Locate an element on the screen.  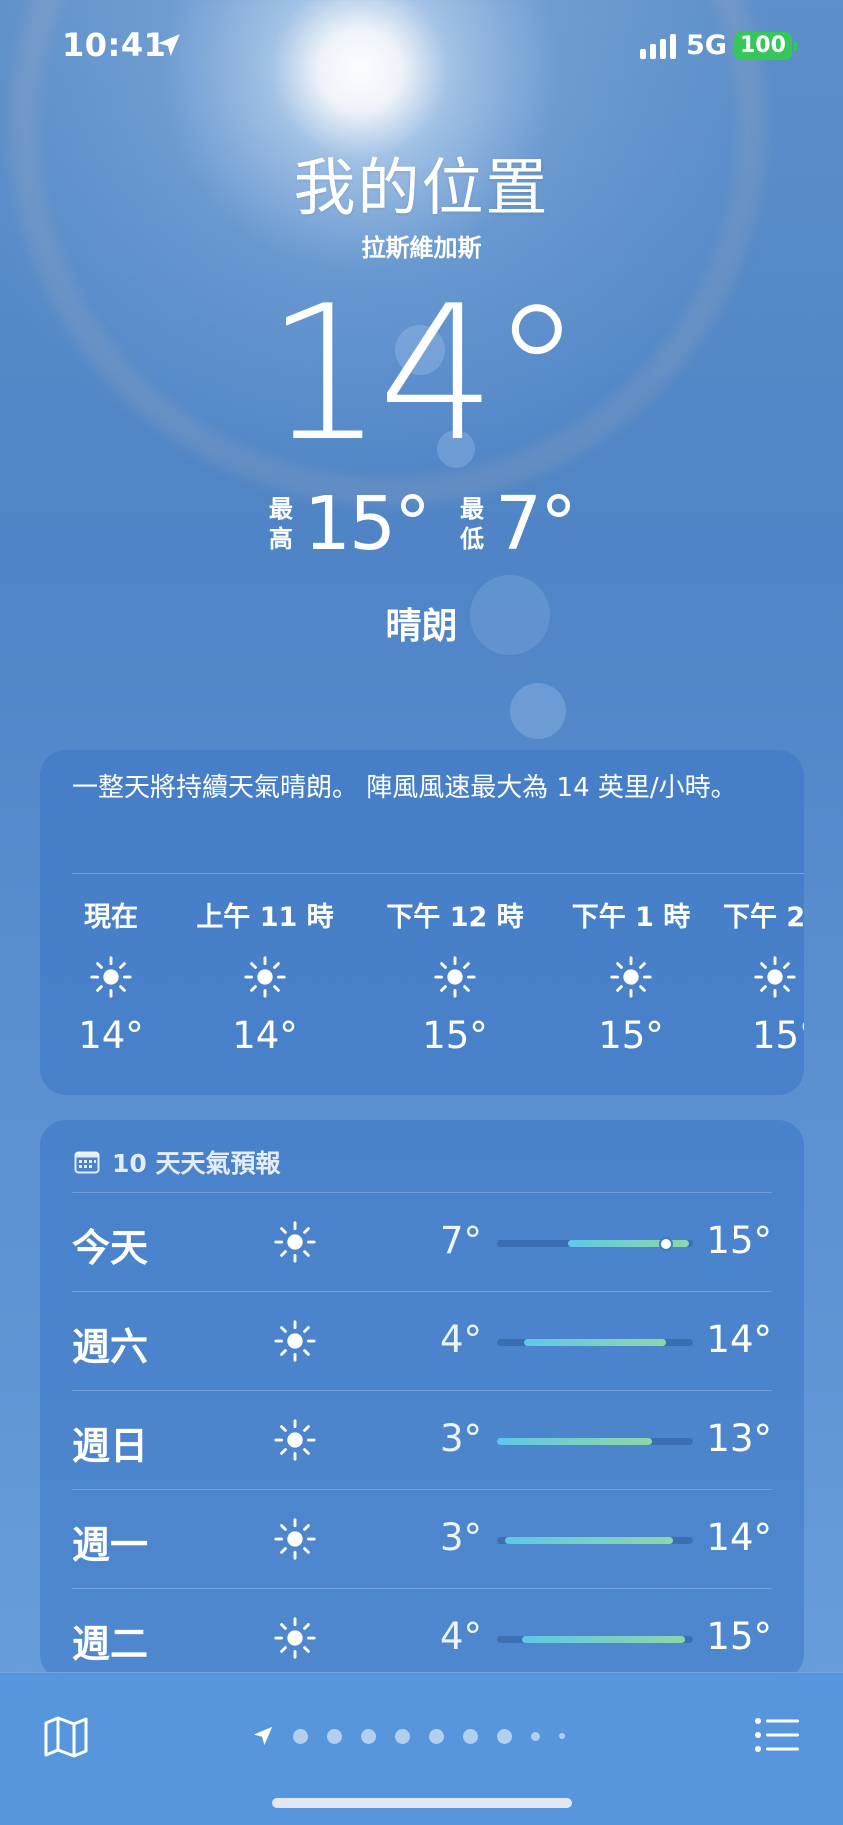
day-row: 週一 3° 14° is located at coordinates (422, 1538).